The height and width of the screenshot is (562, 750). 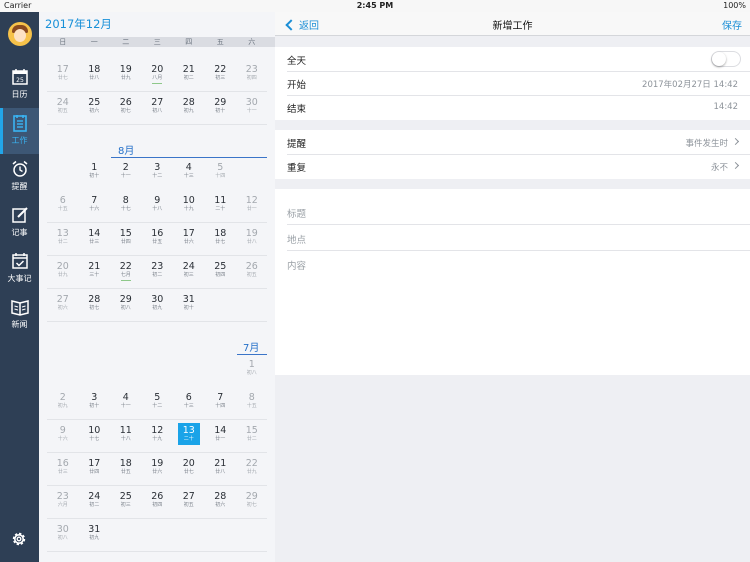 I want to click on calendar-day: 19 廿六, so click(x=158, y=467).